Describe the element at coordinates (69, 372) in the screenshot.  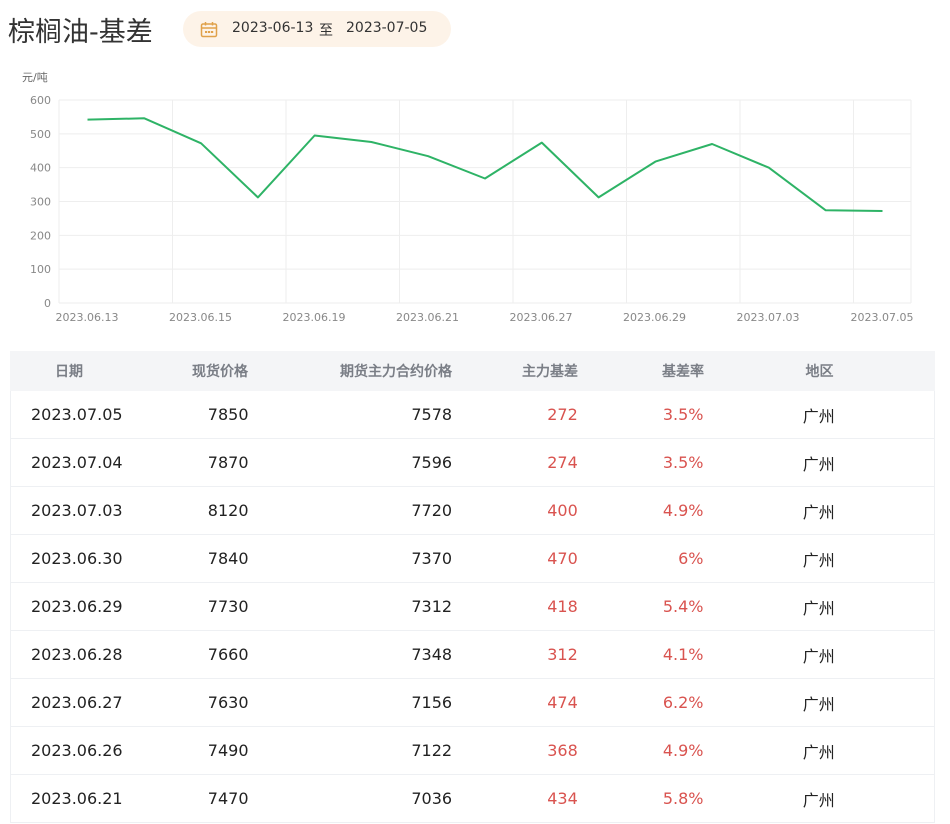
I see `col-header-date: 日期` at that location.